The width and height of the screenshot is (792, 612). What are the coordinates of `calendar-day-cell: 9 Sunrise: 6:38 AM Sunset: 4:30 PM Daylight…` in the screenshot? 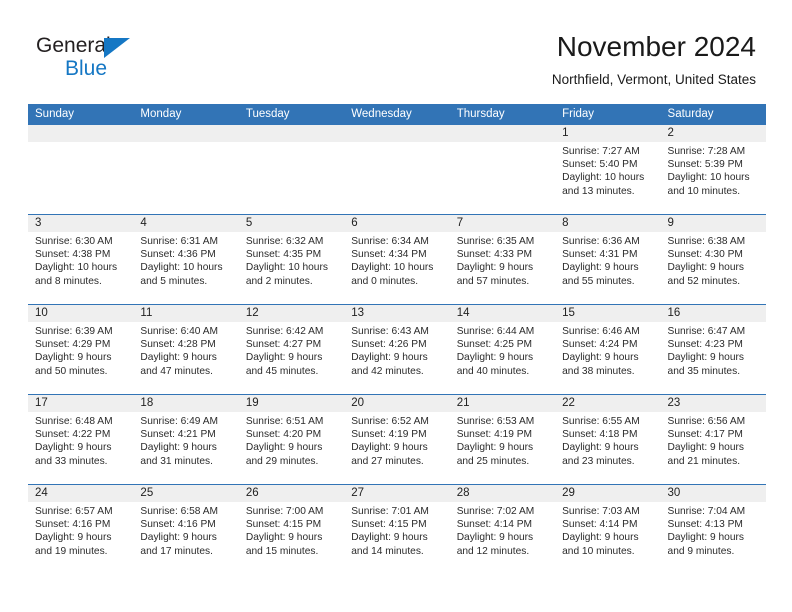 It's located at (713, 259).